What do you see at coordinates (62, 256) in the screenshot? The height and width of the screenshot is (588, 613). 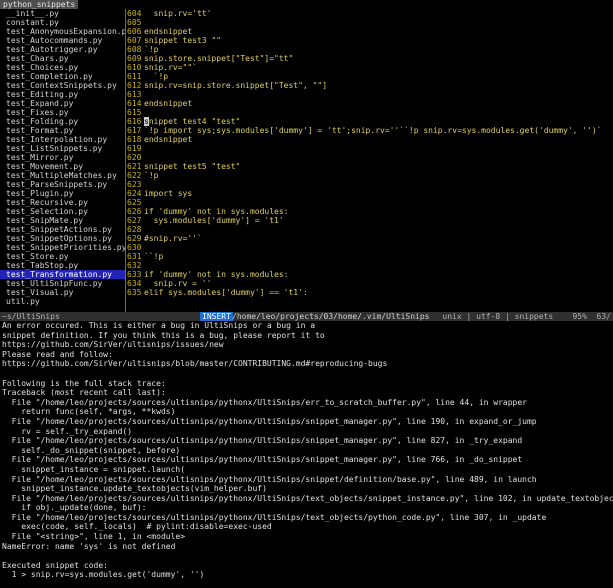 I see `file-tree-item: test_Store.py` at bounding box center [62, 256].